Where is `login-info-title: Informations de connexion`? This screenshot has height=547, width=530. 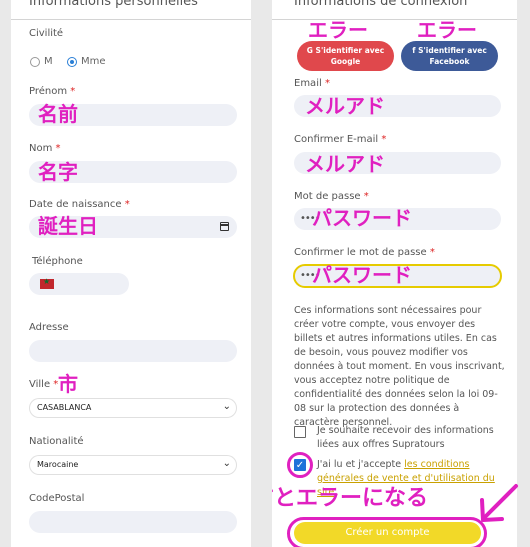
login-info-title: Informations de connexion is located at coordinates (381, 4).